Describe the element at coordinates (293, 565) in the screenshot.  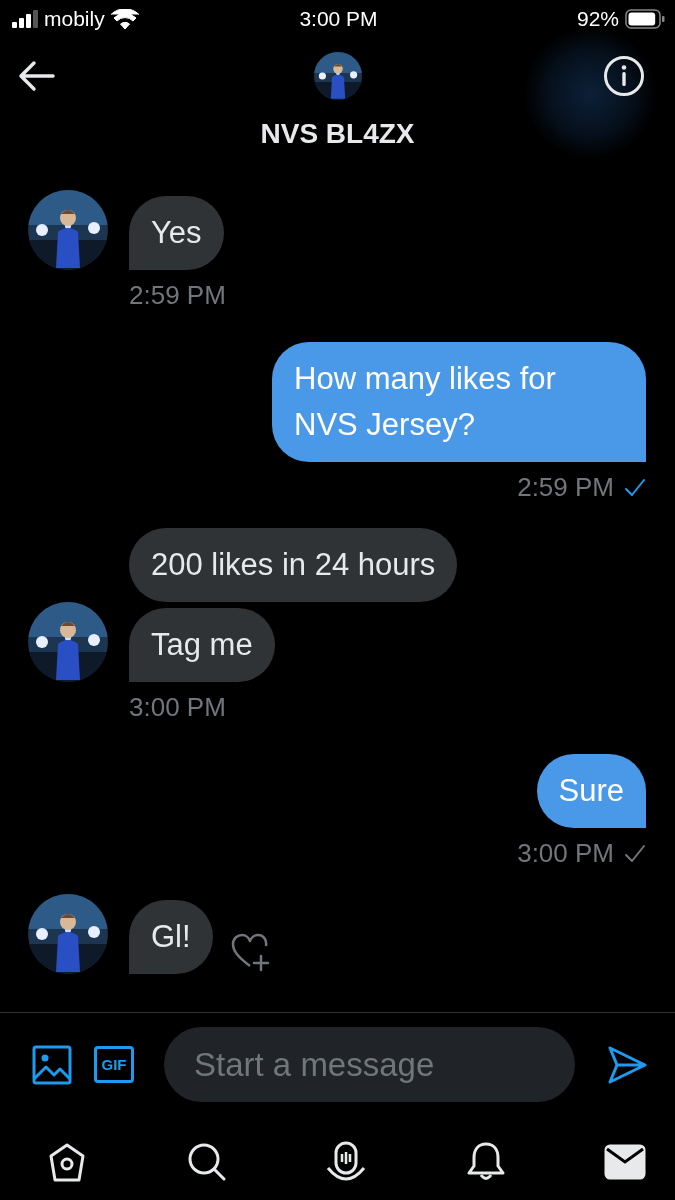
I see `message-bubble: 200 likes in 24 hours` at that location.